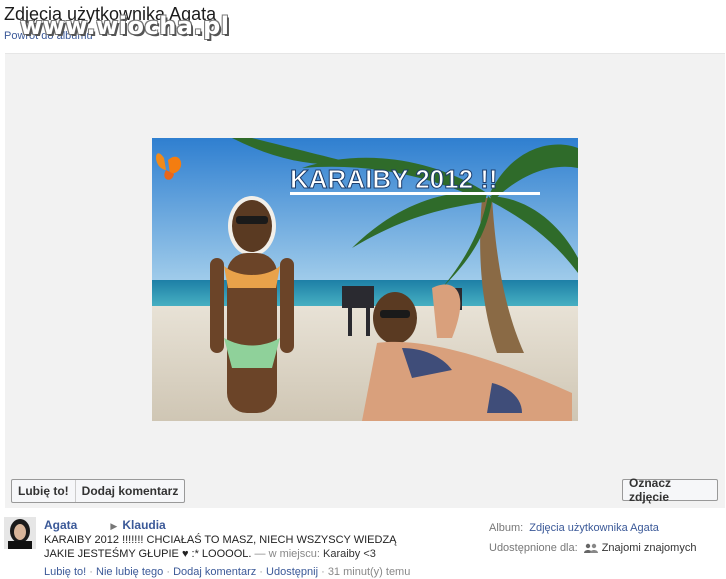  I want to click on audience-label: Znajomi znajomych, so click(649, 548).